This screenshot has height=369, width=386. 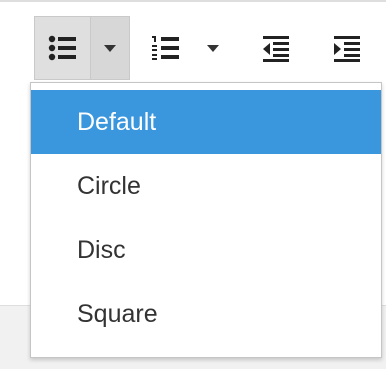 I want to click on numbered-list-dropdown-button, so click(x=213, y=48).